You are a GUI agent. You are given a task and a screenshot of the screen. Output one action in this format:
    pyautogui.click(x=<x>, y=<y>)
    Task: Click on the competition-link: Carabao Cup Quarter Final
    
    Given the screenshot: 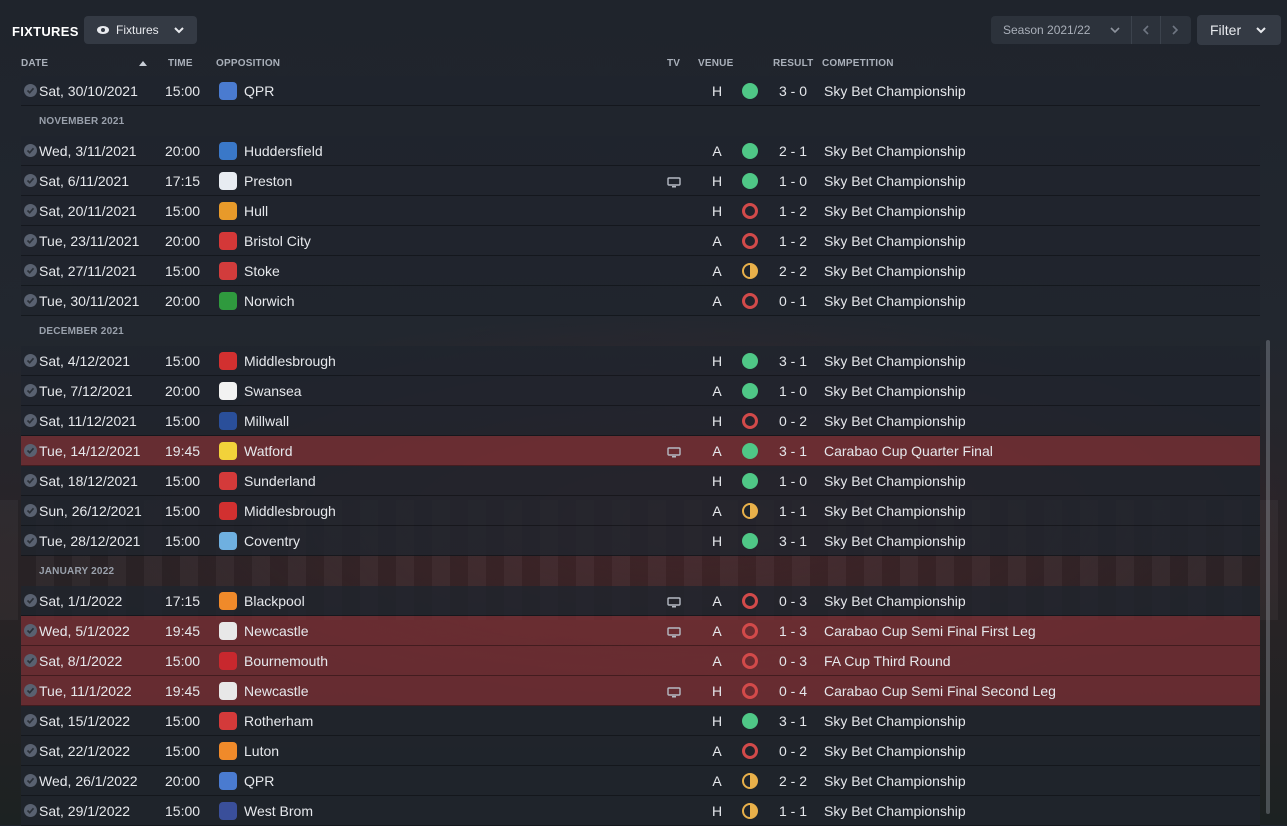 What is the action you would take?
    pyautogui.click(x=908, y=451)
    